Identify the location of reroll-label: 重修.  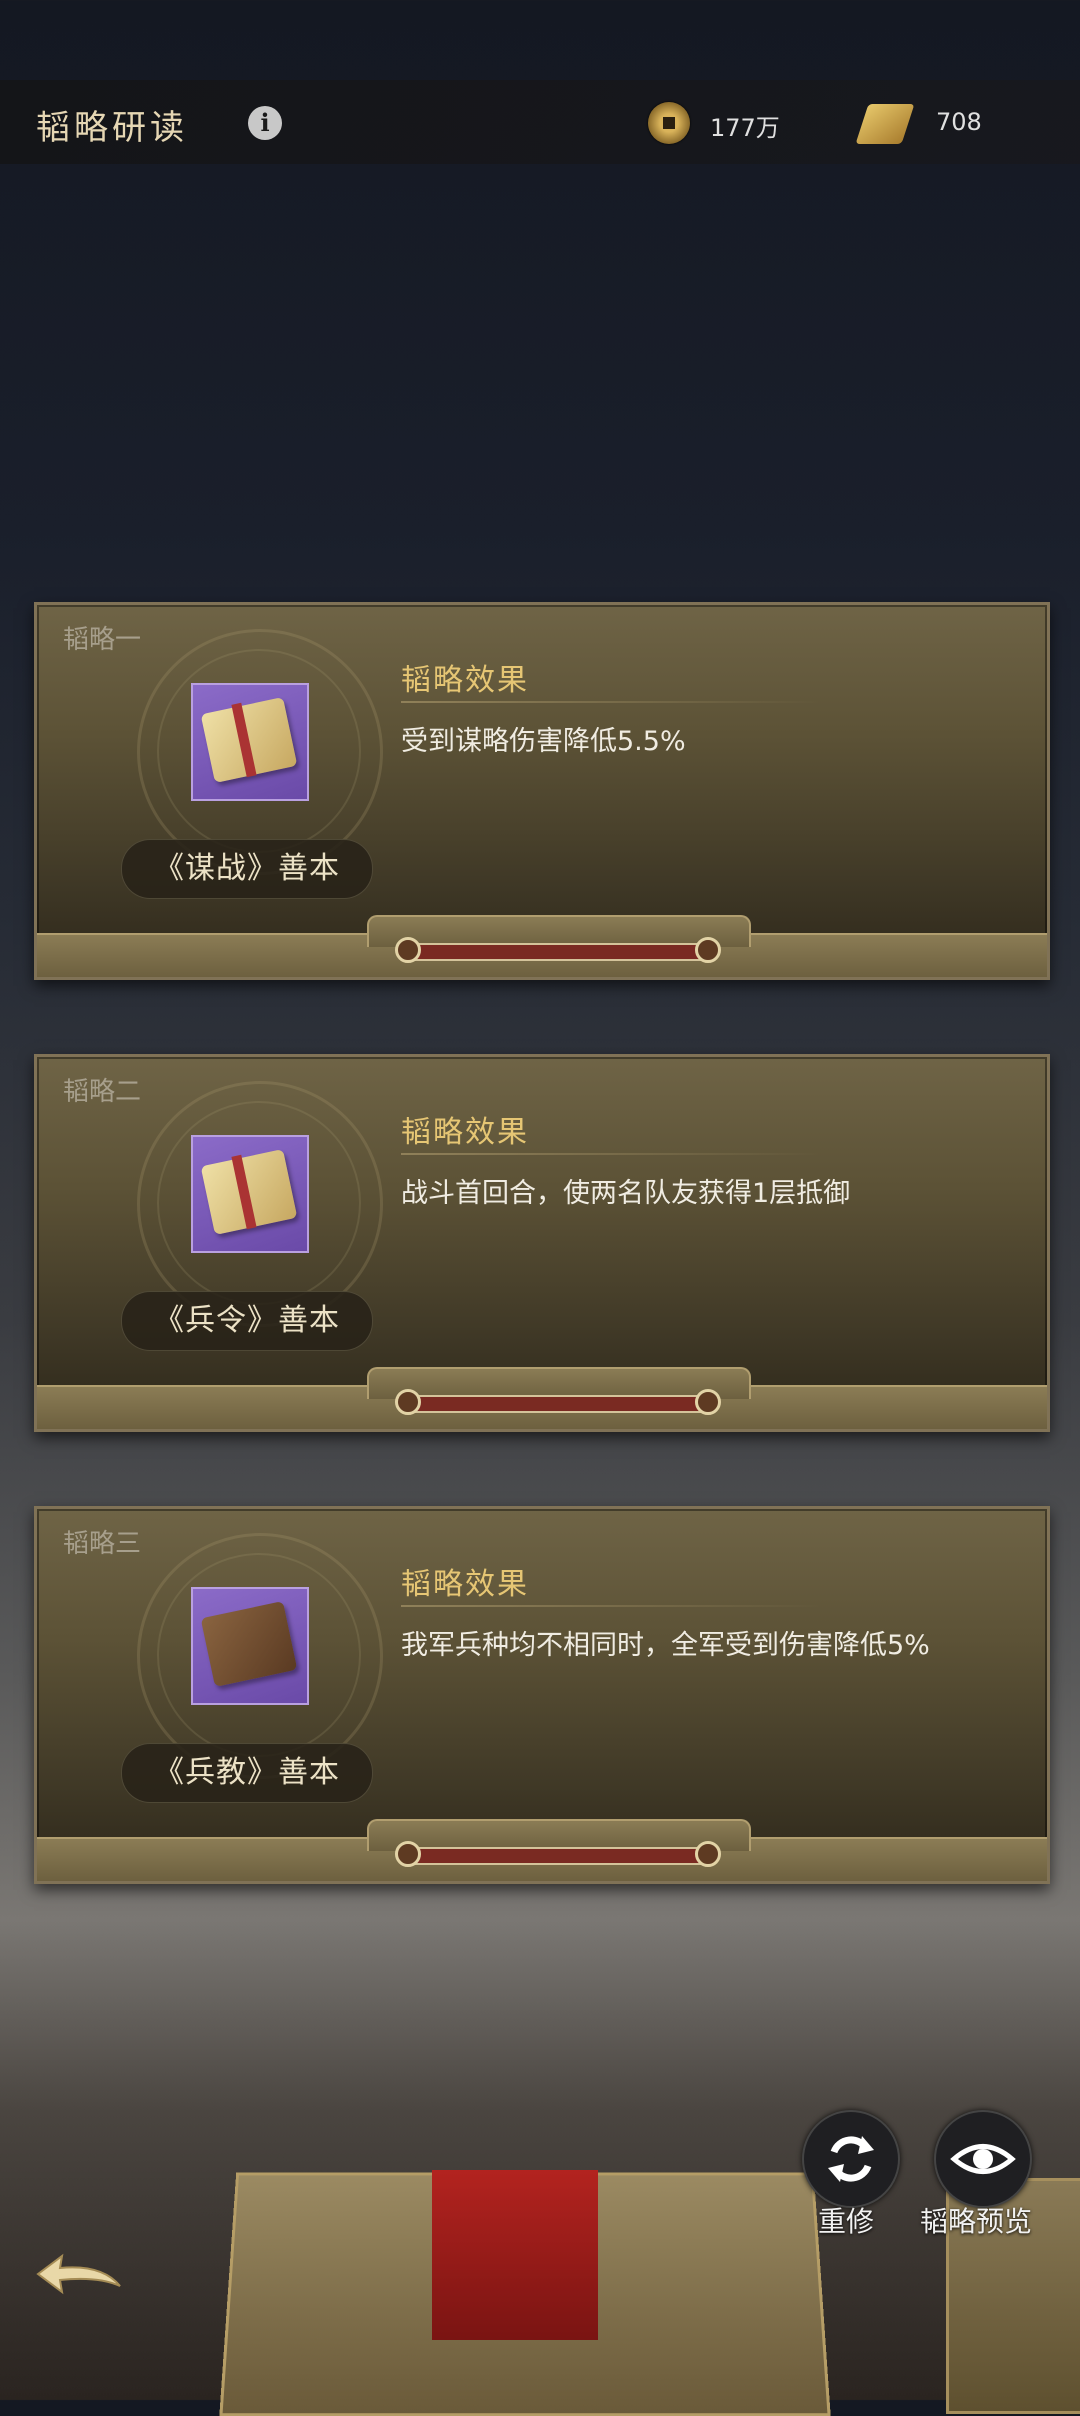
(846, 2220).